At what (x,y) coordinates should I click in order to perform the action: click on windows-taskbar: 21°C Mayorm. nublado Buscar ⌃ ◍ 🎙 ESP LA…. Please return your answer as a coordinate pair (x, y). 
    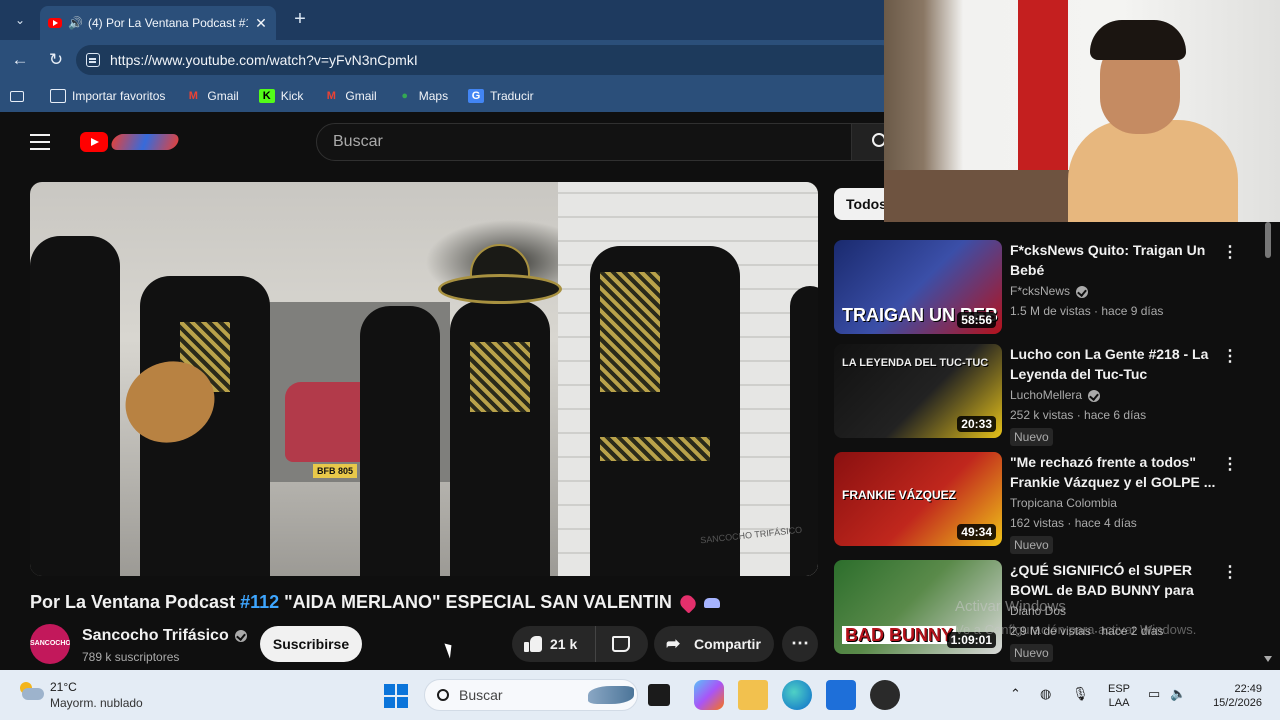
    Looking at the image, I should click on (640, 695).